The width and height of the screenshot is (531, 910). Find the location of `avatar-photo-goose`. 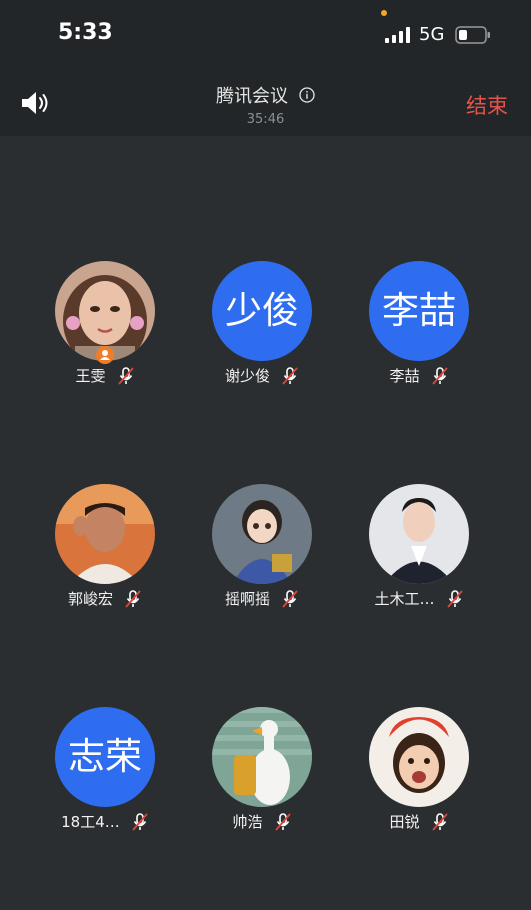

avatar-photo-goose is located at coordinates (262, 757).